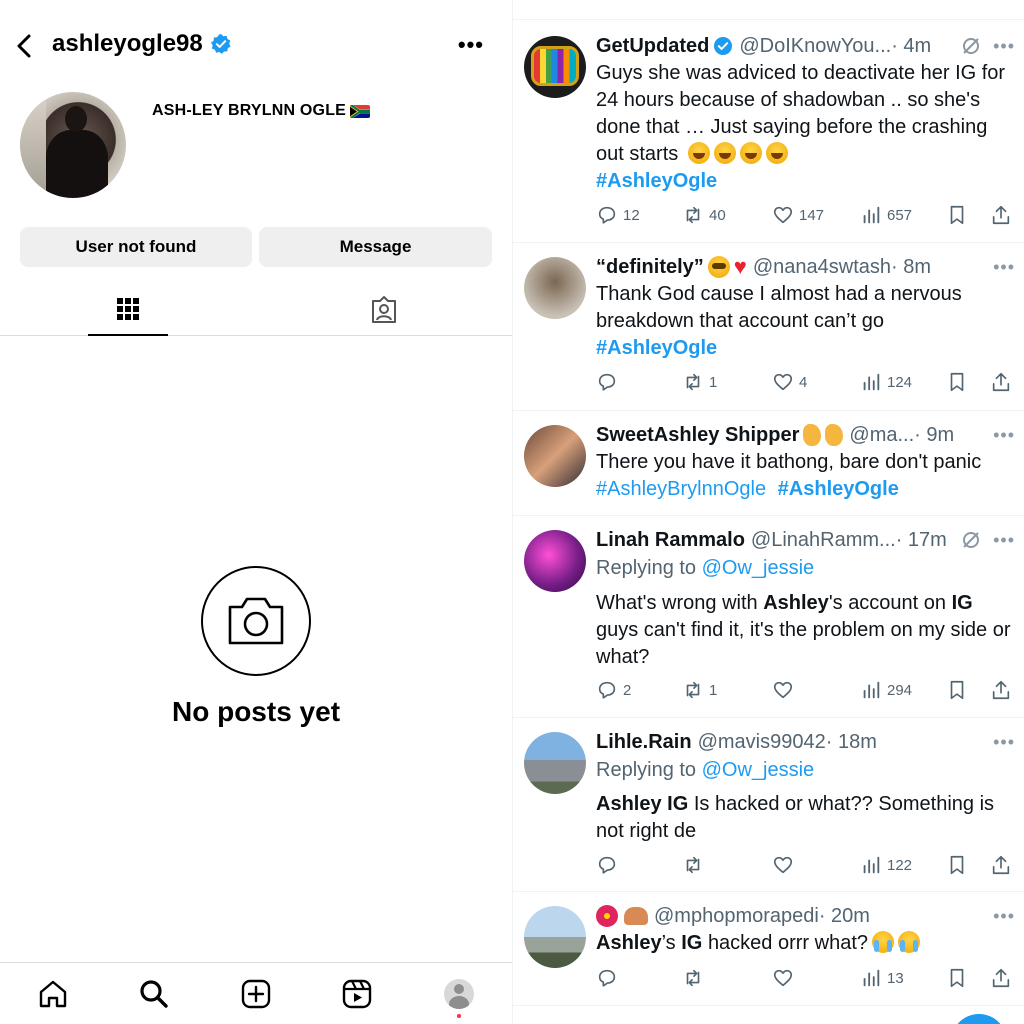 This screenshot has width=1024, height=1024. Describe the element at coordinates (650, 267) in the screenshot. I see `tweet-author-name: “definitely”` at that location.